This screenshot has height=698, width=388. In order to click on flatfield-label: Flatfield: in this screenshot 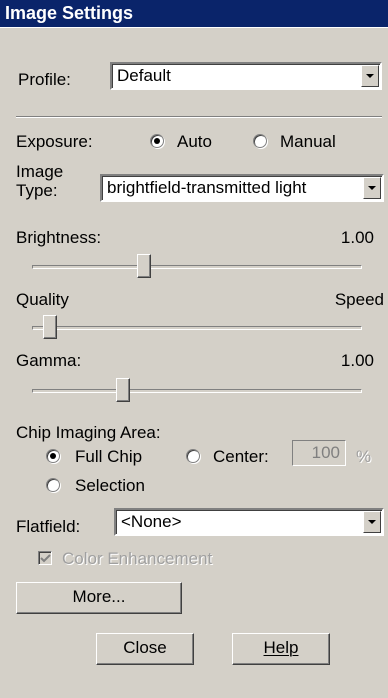, I will do `click(48, 526)`.